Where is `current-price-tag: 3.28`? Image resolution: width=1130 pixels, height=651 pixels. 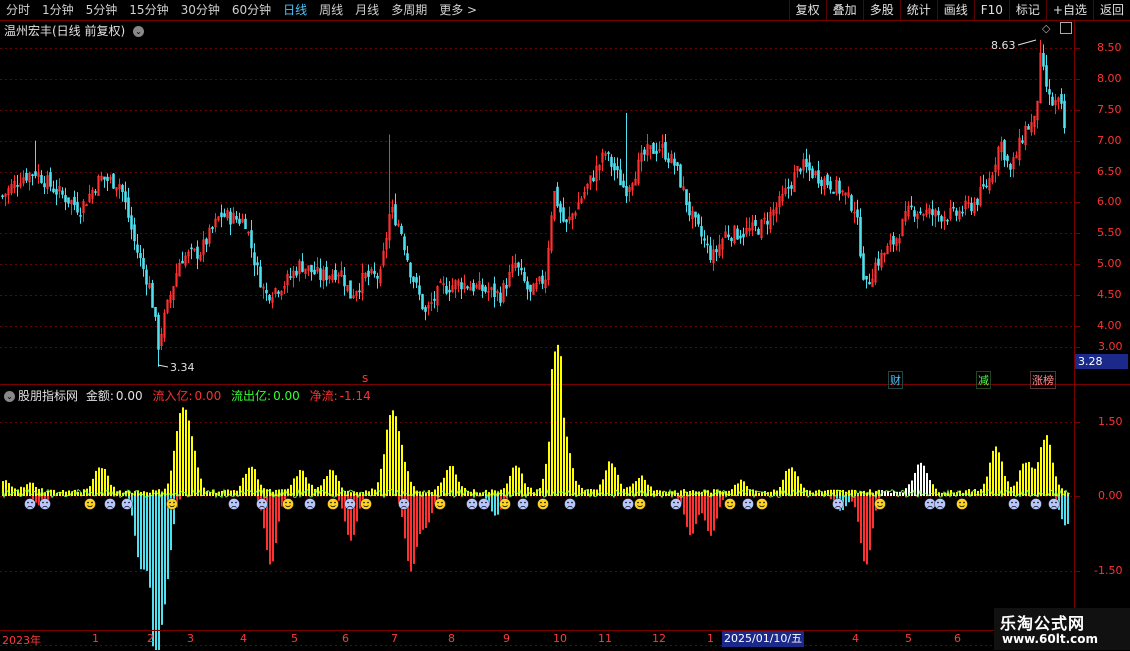
current-price-tag: 3.28 is located at coordinates (1101, 361).